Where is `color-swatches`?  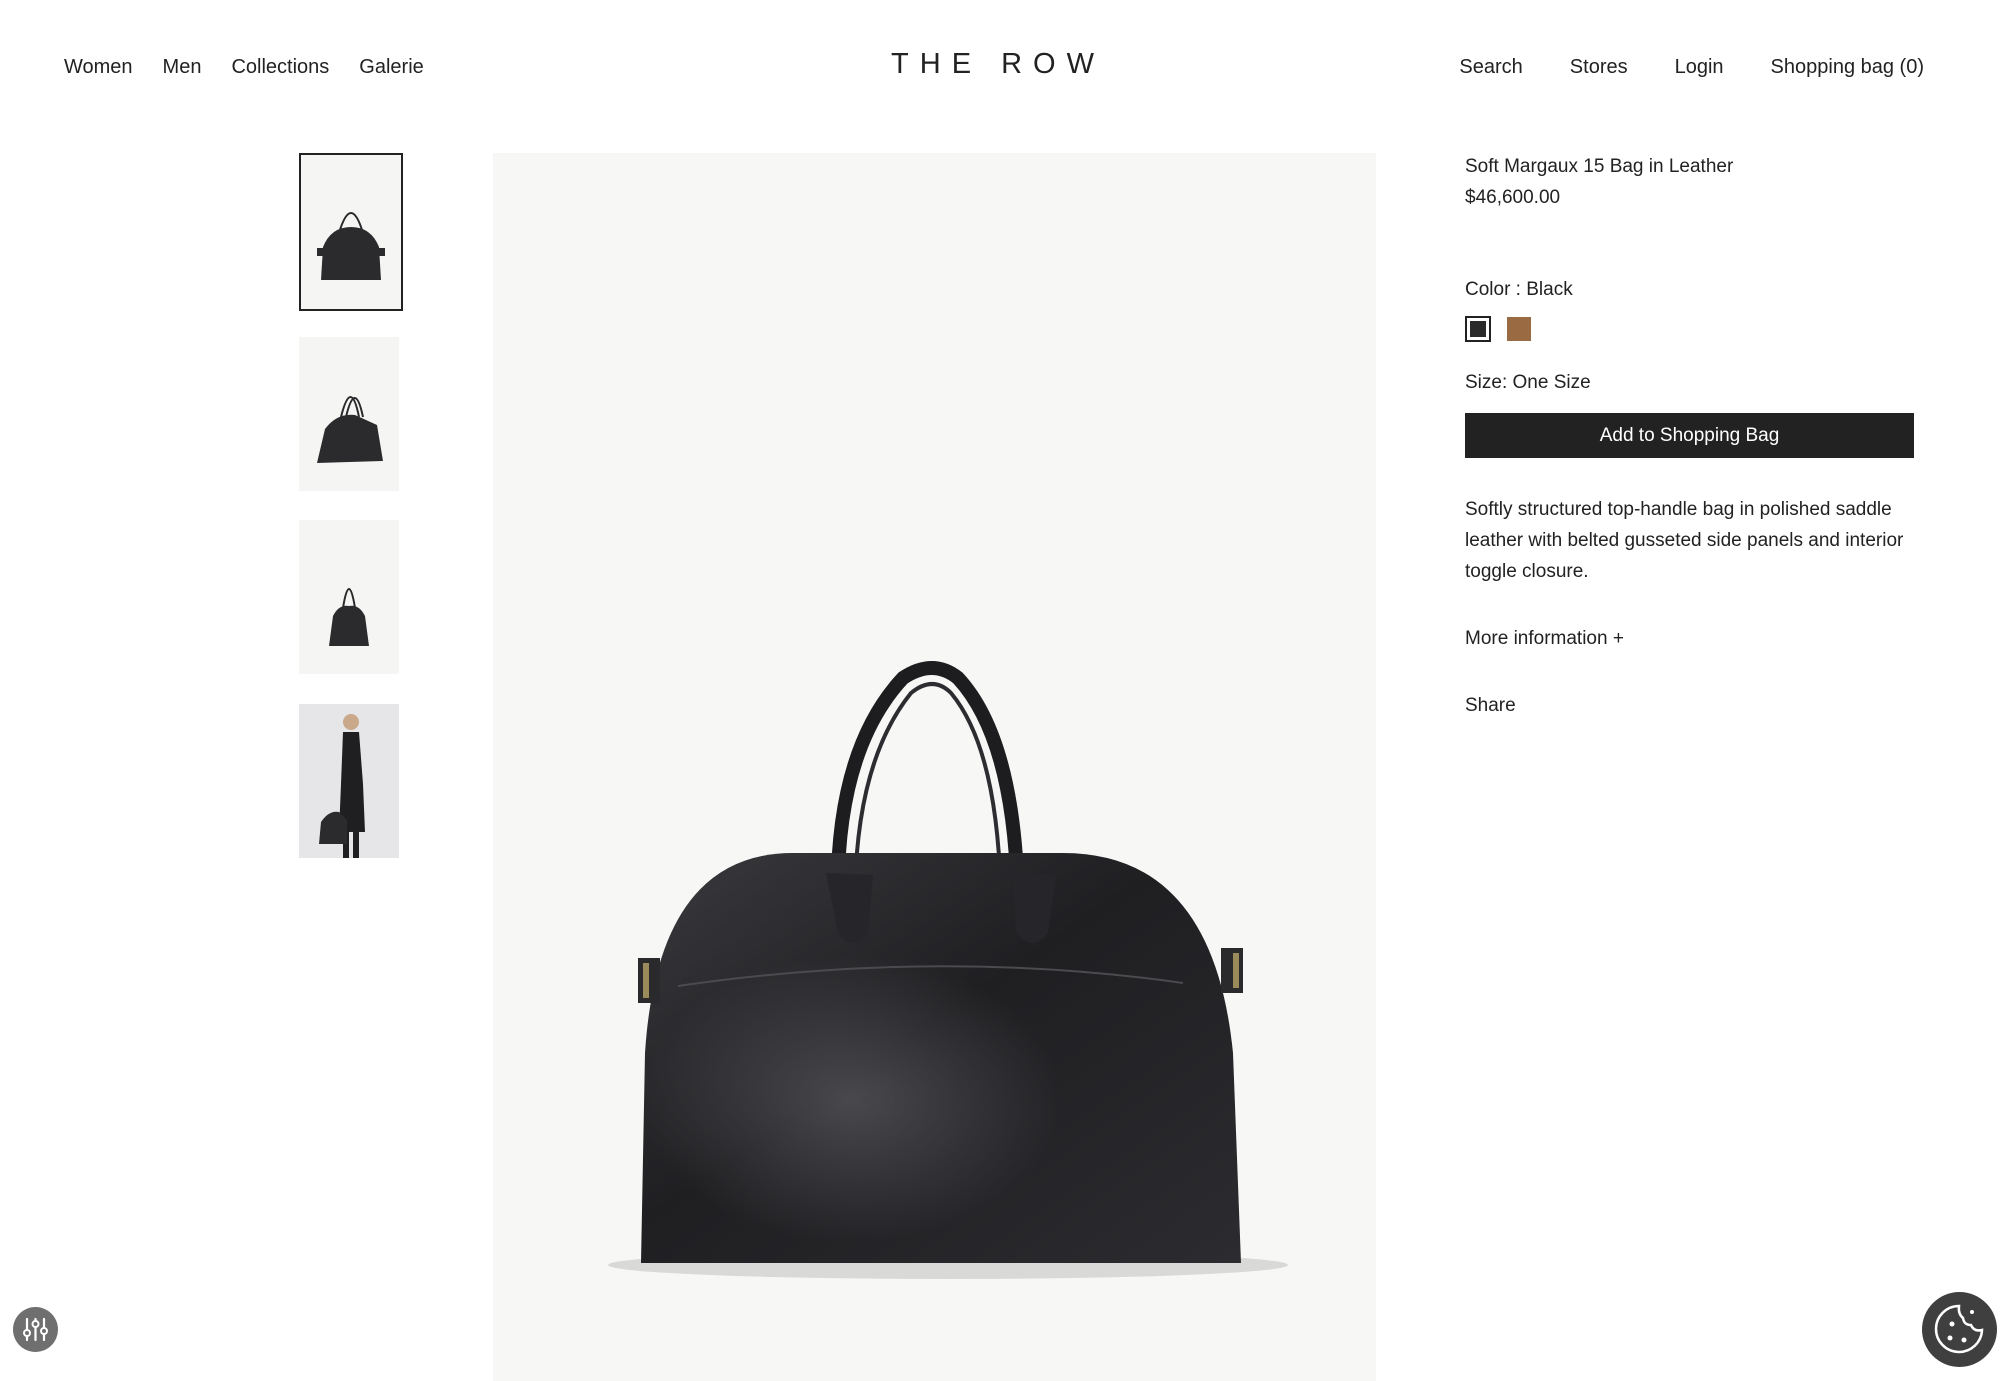 color-swatches is located at coordinates (1498, 329).